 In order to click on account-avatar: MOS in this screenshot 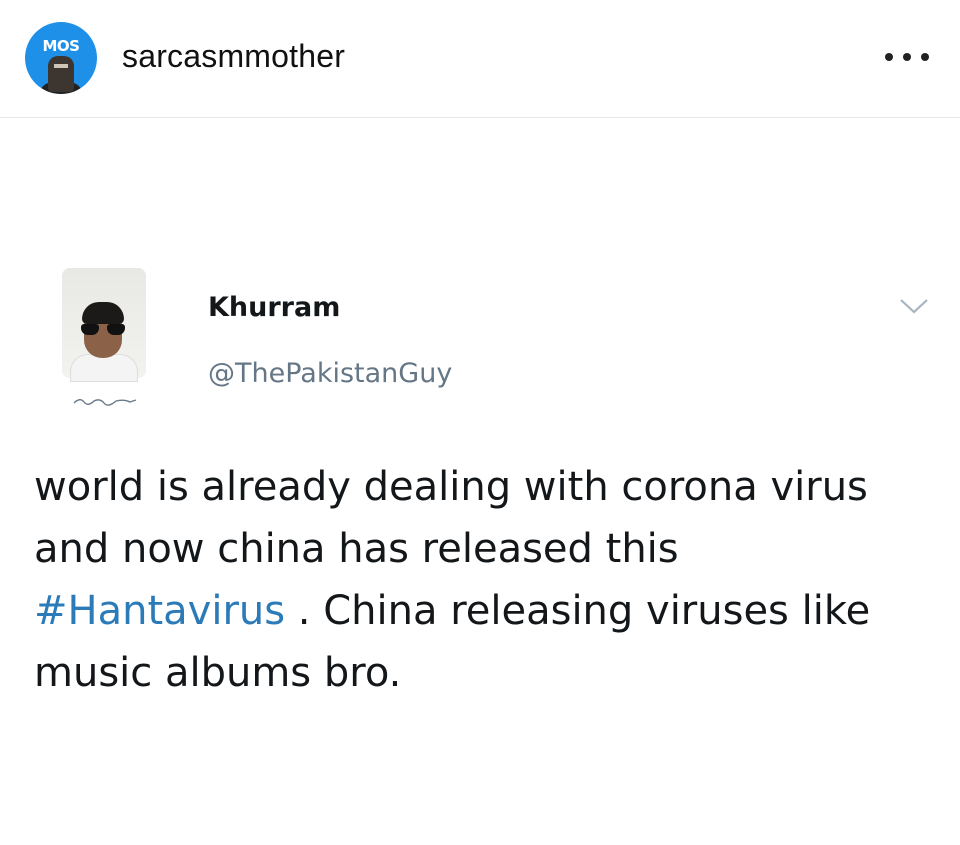, I will do `click(61, 58)`.